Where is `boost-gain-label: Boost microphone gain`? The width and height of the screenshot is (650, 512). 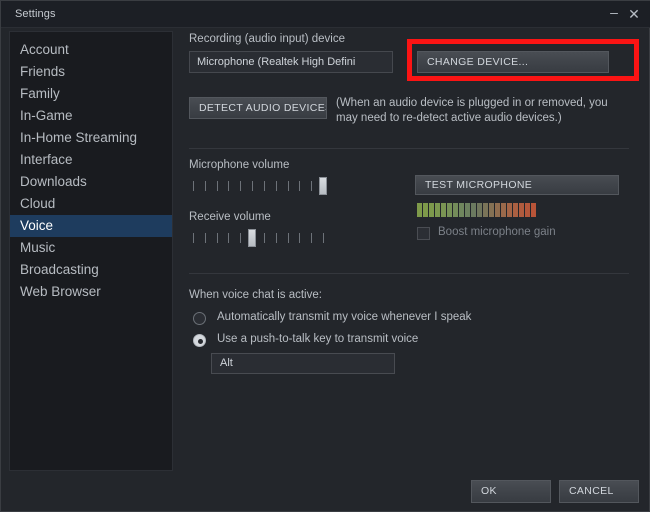 boost-gain-label: Boost microphone gain is located at coordinates (497, 232).